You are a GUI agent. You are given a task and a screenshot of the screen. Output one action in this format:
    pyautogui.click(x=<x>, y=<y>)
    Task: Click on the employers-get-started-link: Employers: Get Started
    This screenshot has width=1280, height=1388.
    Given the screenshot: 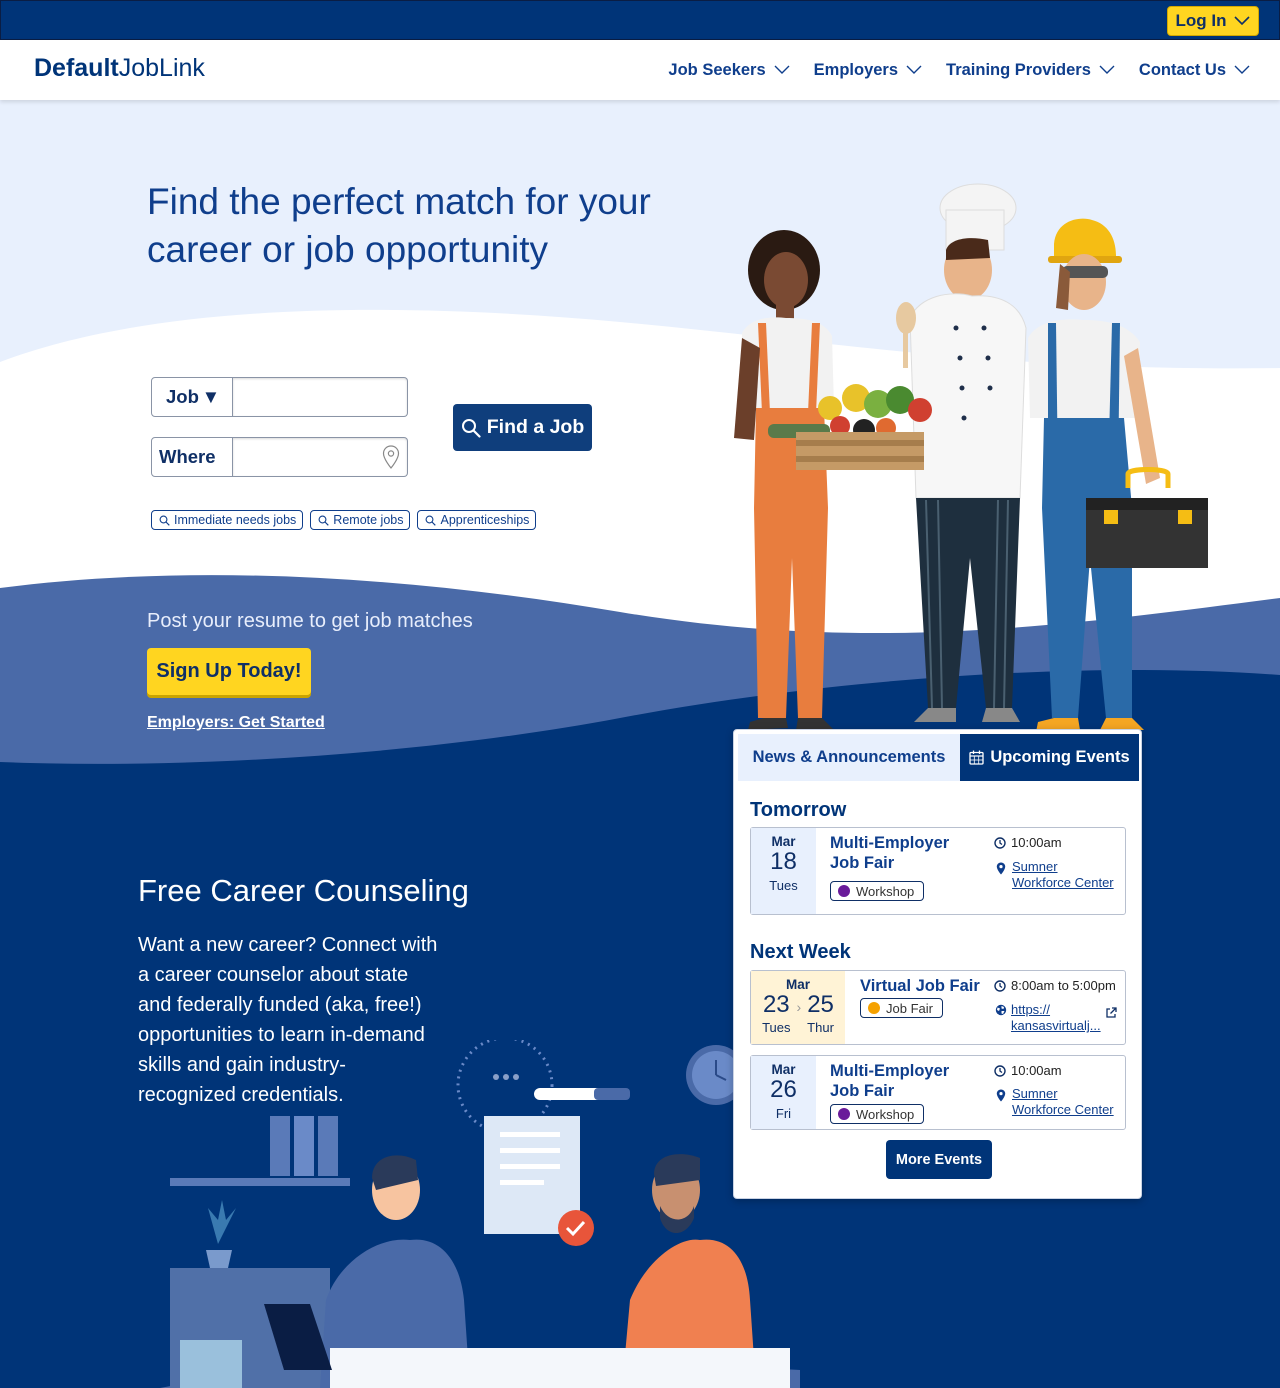 What is the action you would take?
    pyautogui.click(x=236, y=723)
    